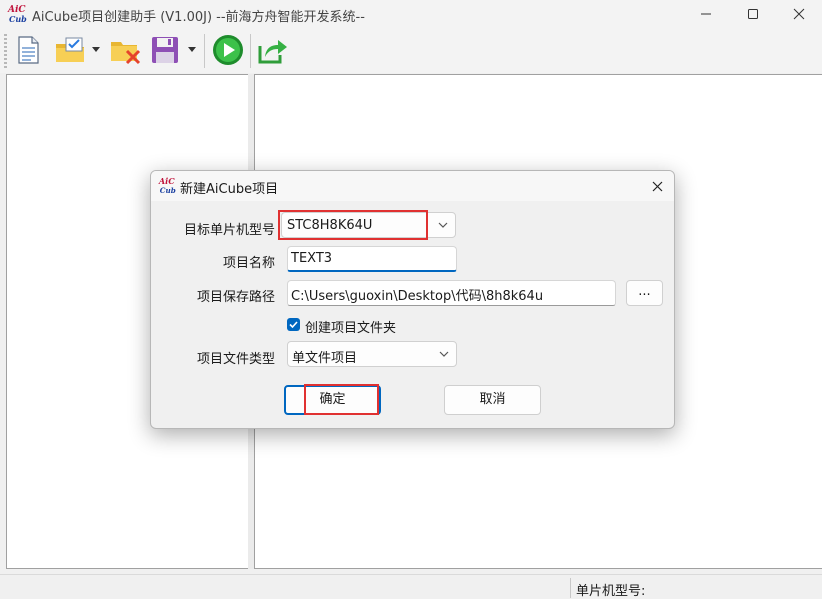  What do you see at coordinates (312, 258) in the screenshot?
I see `project-name-value: TEXT3` at bounding box center [312, 258].